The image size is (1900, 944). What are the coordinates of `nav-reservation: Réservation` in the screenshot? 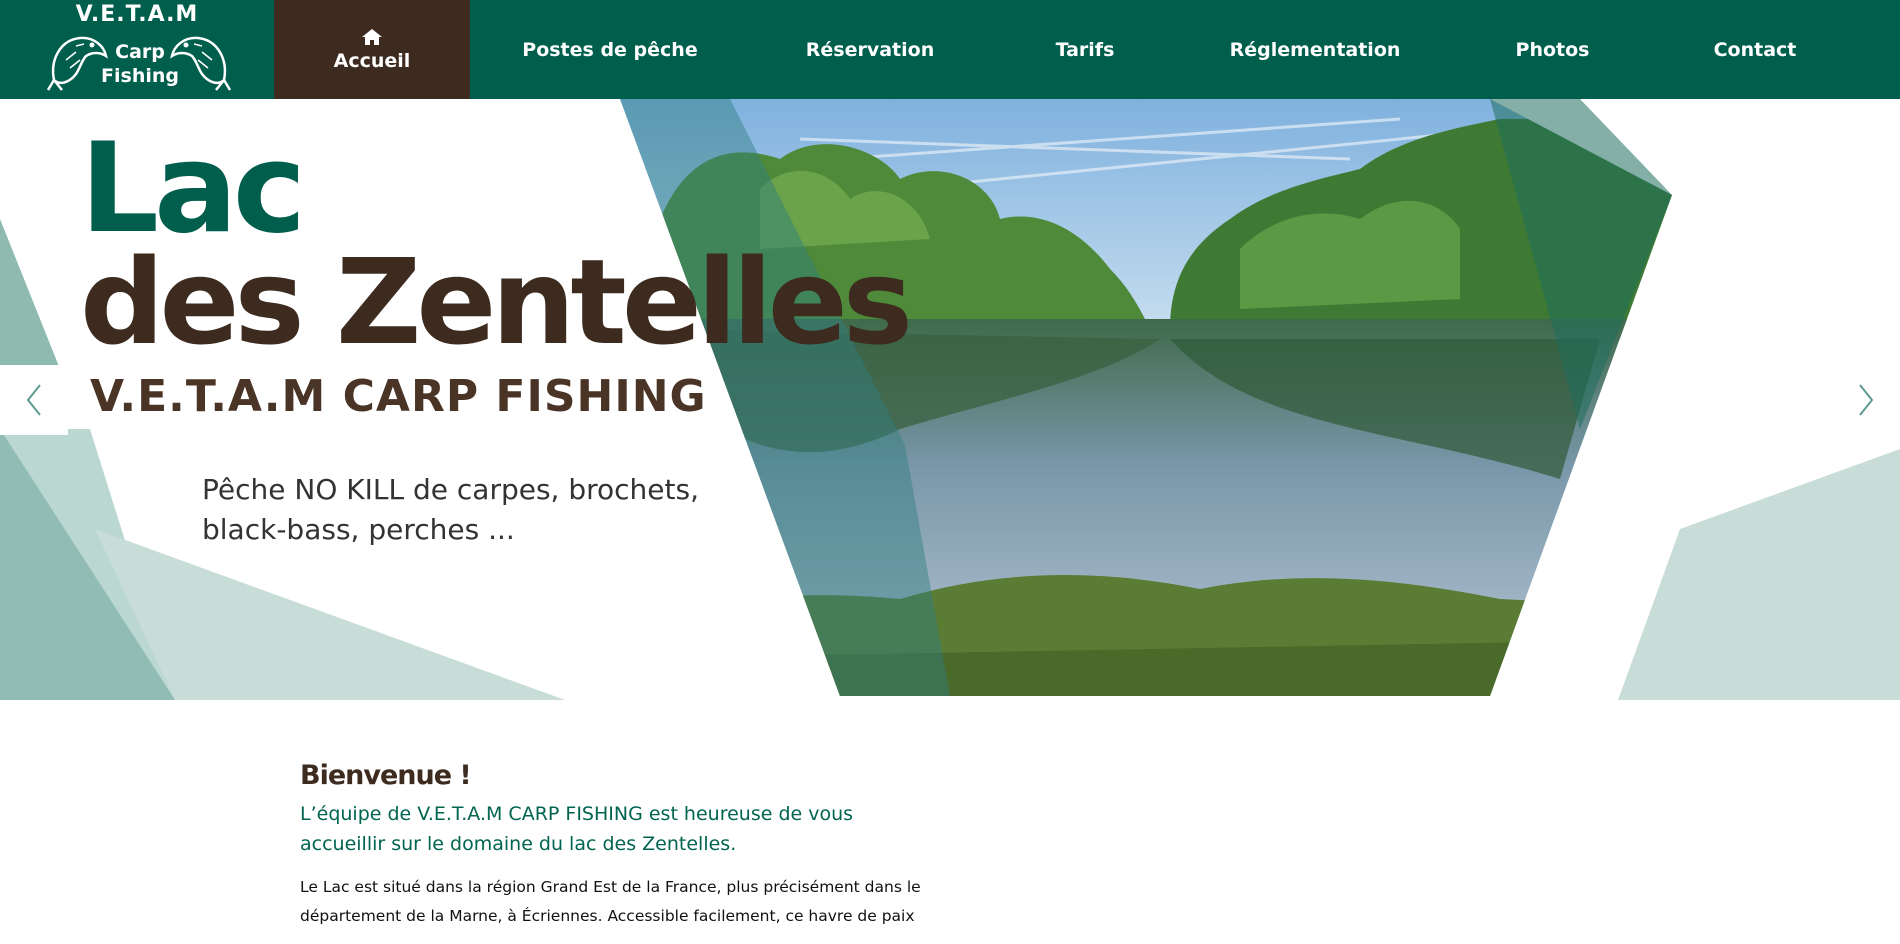 It's located at (870, 49).